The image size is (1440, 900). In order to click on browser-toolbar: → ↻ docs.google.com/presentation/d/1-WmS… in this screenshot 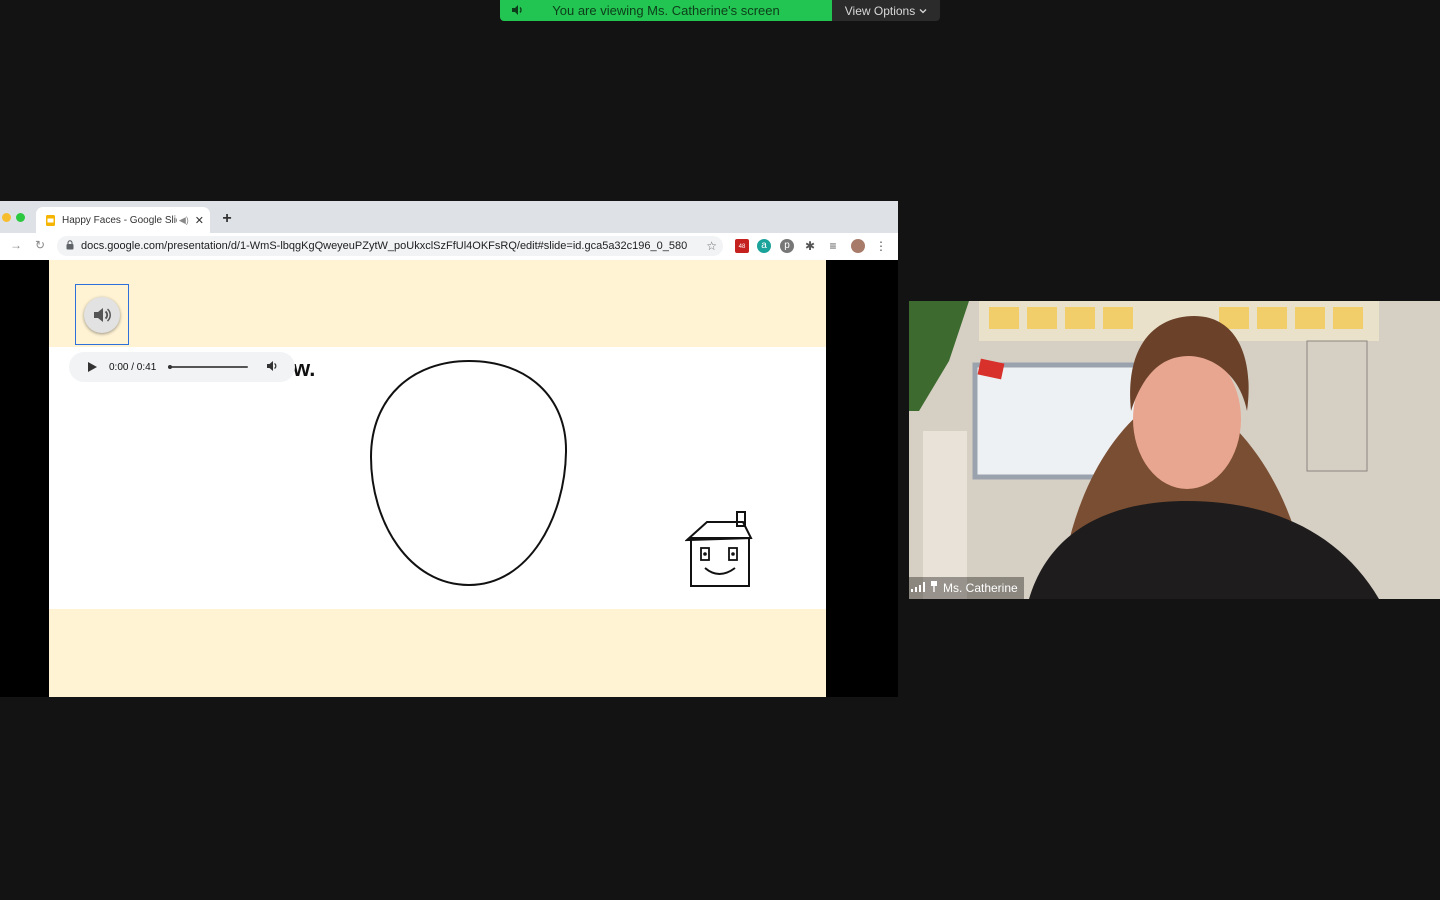, I will do `click(449, 247)`.